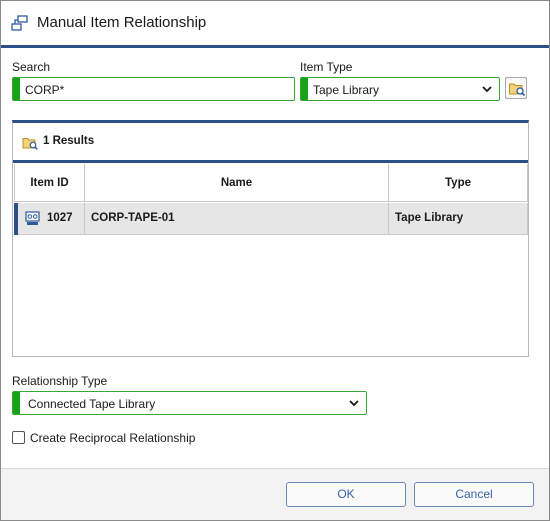  Describe the element at coordinates (189, 403) in the screenshot. I see `relationship-type-select: Connected Tape Library` at that location.